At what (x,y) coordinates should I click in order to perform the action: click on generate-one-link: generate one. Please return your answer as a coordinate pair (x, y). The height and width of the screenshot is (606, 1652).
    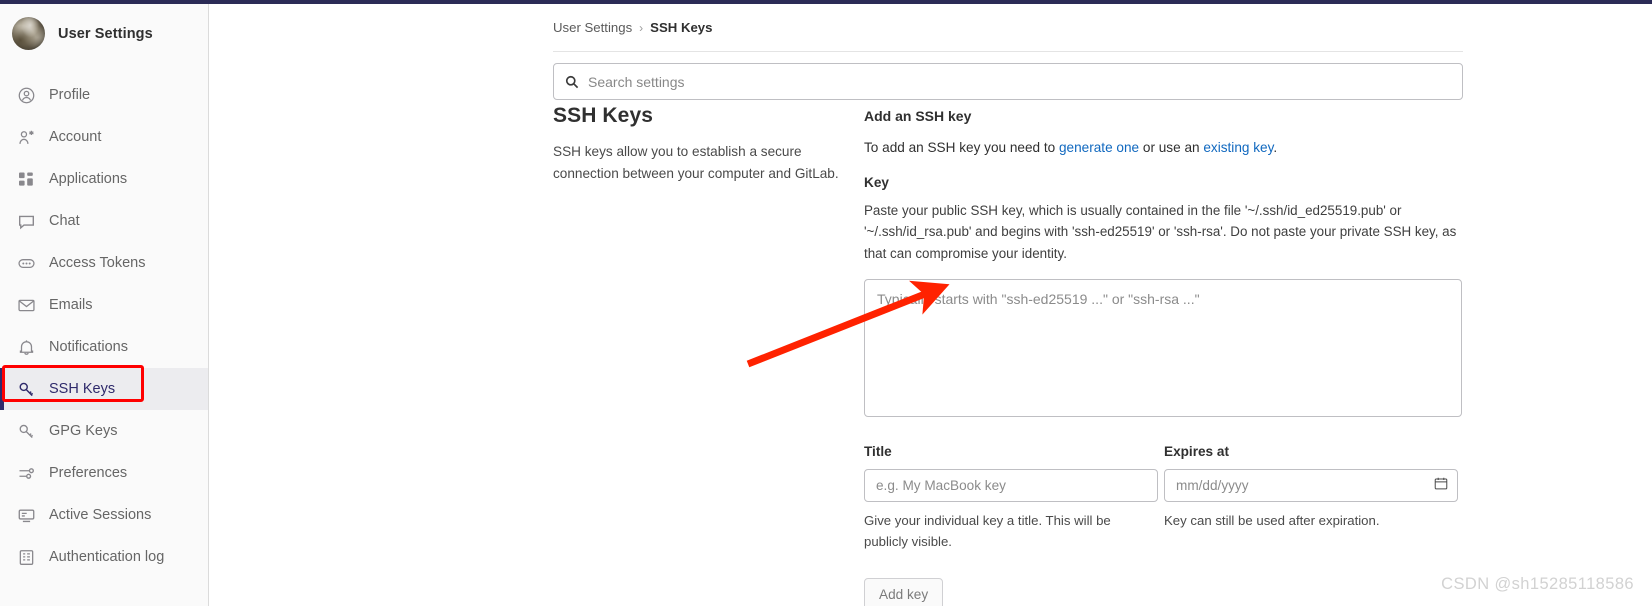
    Looking at the image, I should click on (1099, 147).